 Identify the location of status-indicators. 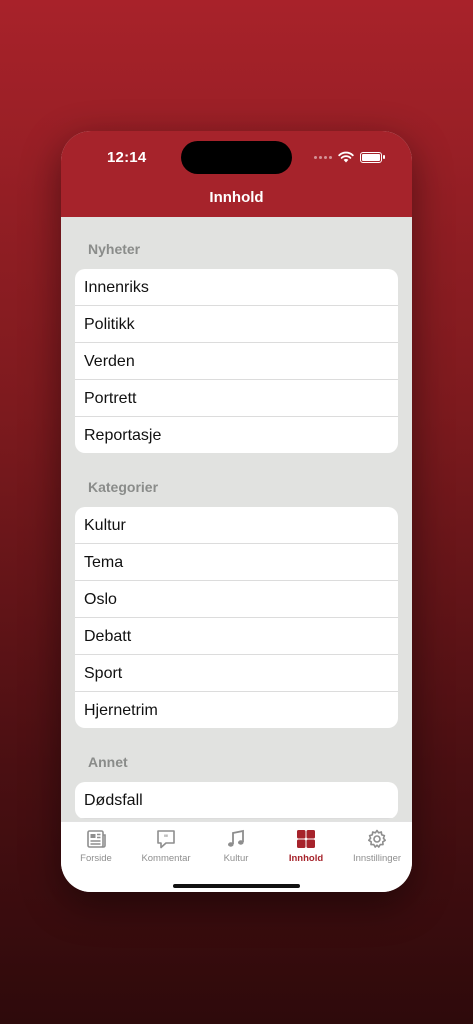
(349, 157).